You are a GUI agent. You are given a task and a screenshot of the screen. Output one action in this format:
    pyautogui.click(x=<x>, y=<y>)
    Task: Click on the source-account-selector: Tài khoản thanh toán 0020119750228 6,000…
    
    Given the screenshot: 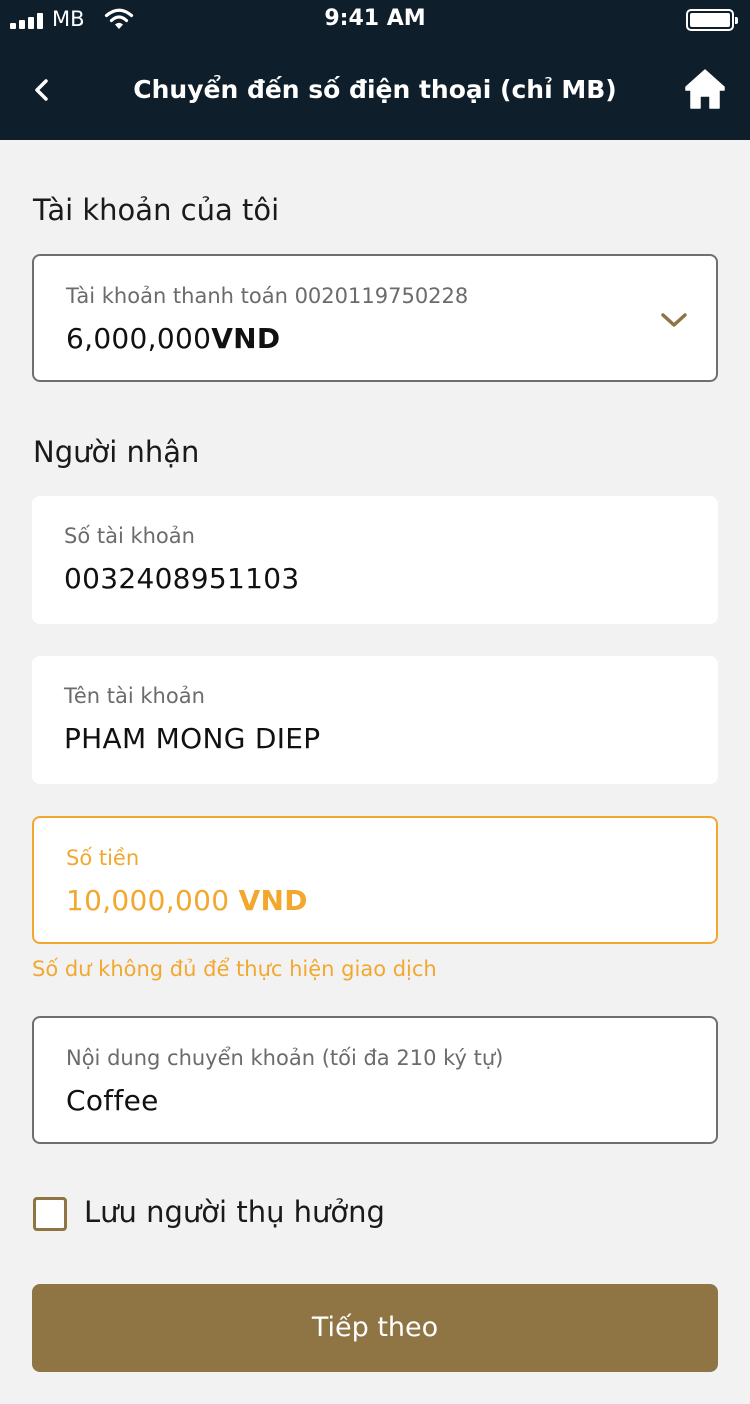 What is the action you would take?
    pyautogui.click(x=375, y=318)
    